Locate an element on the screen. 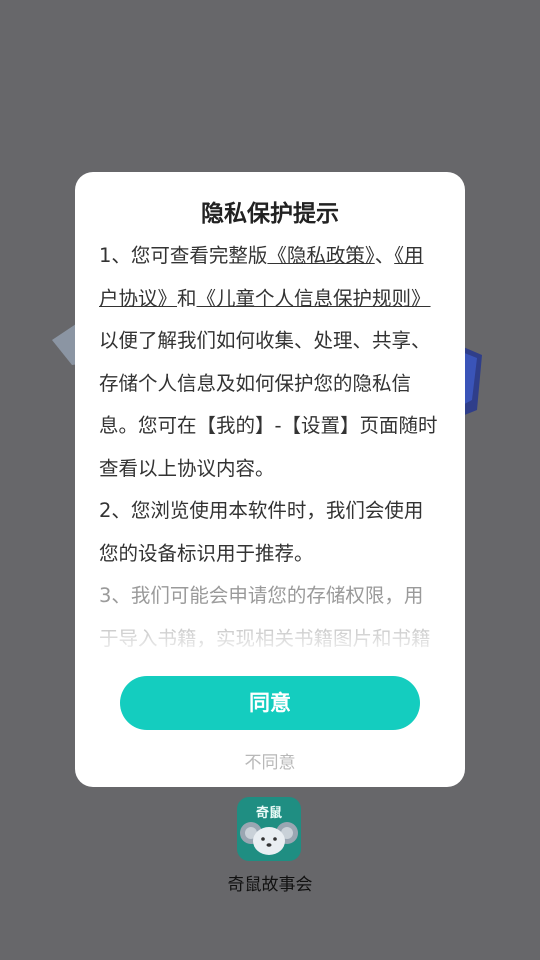 The width and height of the screenshot is (540, 960). para1-text-3: 和 is located at coordinates (187, 298).